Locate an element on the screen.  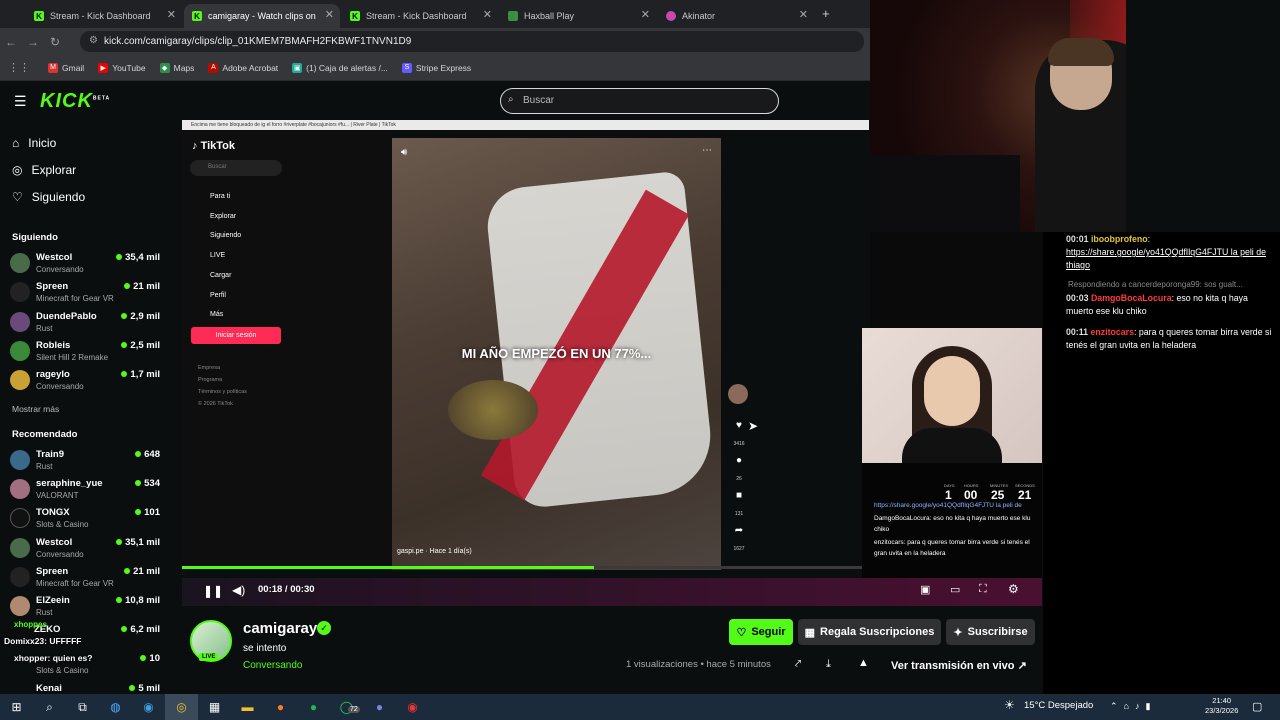
reload-icon: ↻ is located at coordinates (55, 42).